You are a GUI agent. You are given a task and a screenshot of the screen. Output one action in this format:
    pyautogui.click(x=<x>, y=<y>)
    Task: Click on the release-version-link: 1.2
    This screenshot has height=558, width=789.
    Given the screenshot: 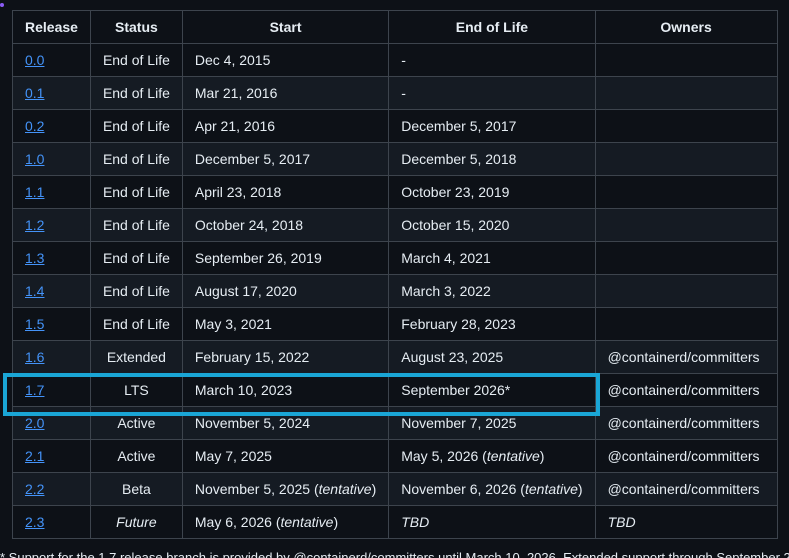 What is the action you would take?
    pyautogui.click(x=34, y=225)
    